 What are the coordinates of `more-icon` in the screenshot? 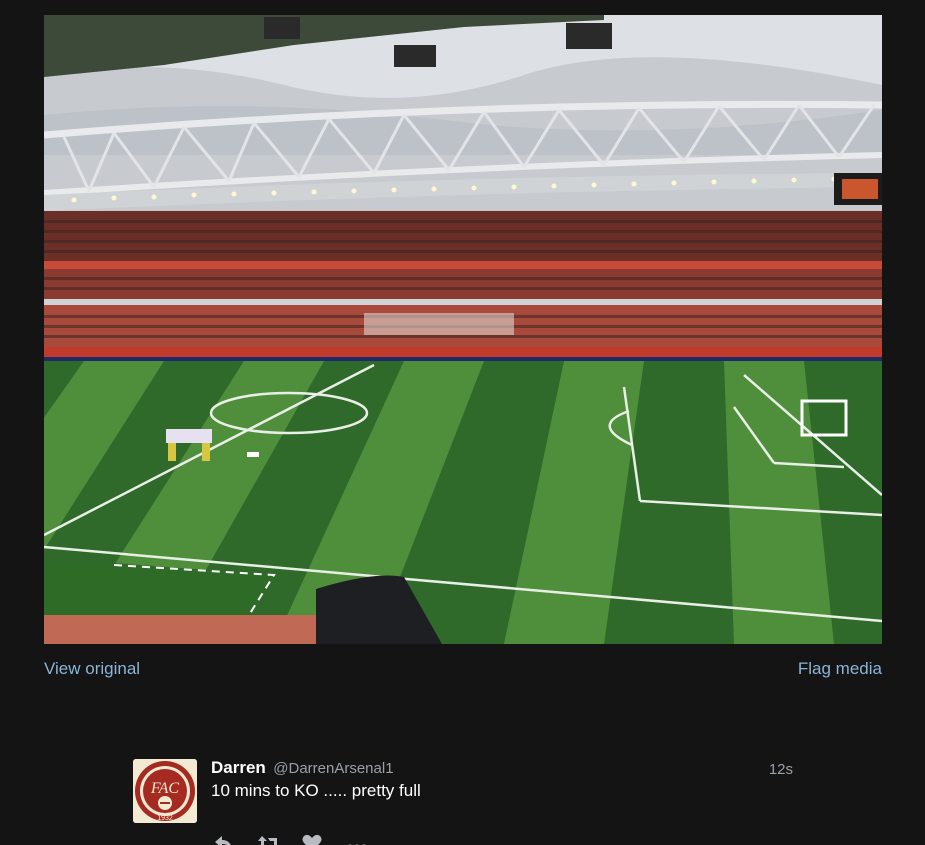 It's located at (356, 839).